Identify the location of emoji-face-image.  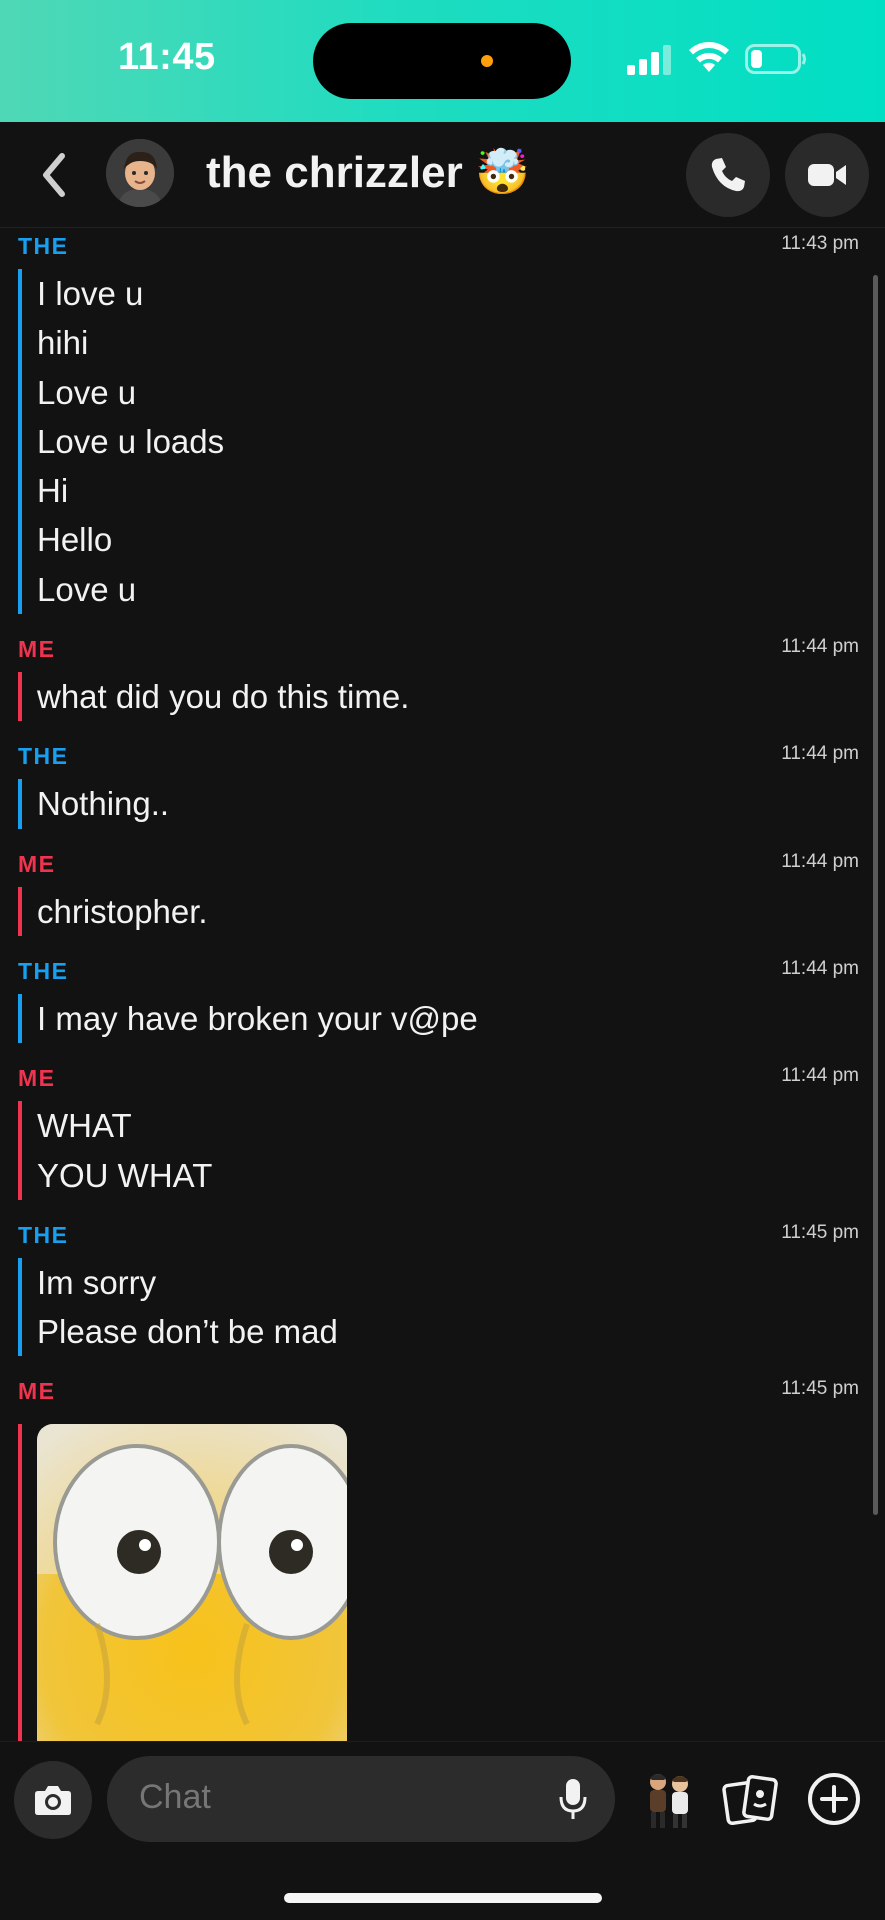
(192, 1582).